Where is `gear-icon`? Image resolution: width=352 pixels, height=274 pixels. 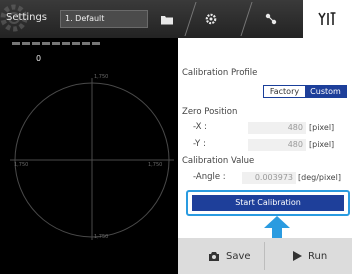
gear-icon is located at coordinates (211, 19).